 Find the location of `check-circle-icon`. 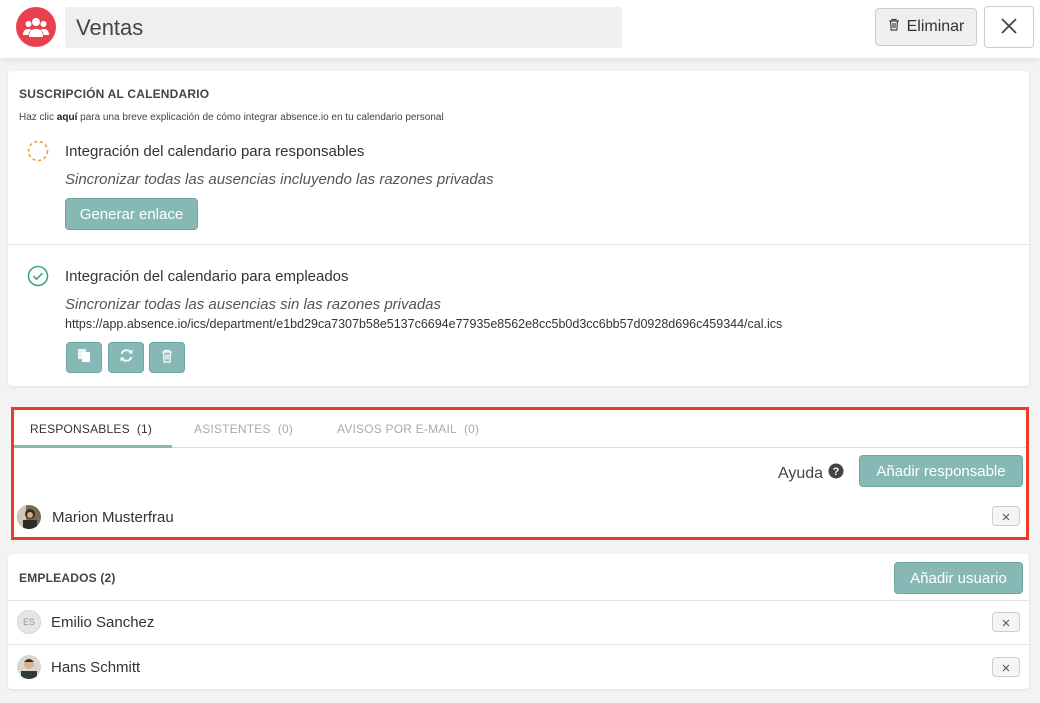

check-circle-icon is located at coordinates (38, 276).